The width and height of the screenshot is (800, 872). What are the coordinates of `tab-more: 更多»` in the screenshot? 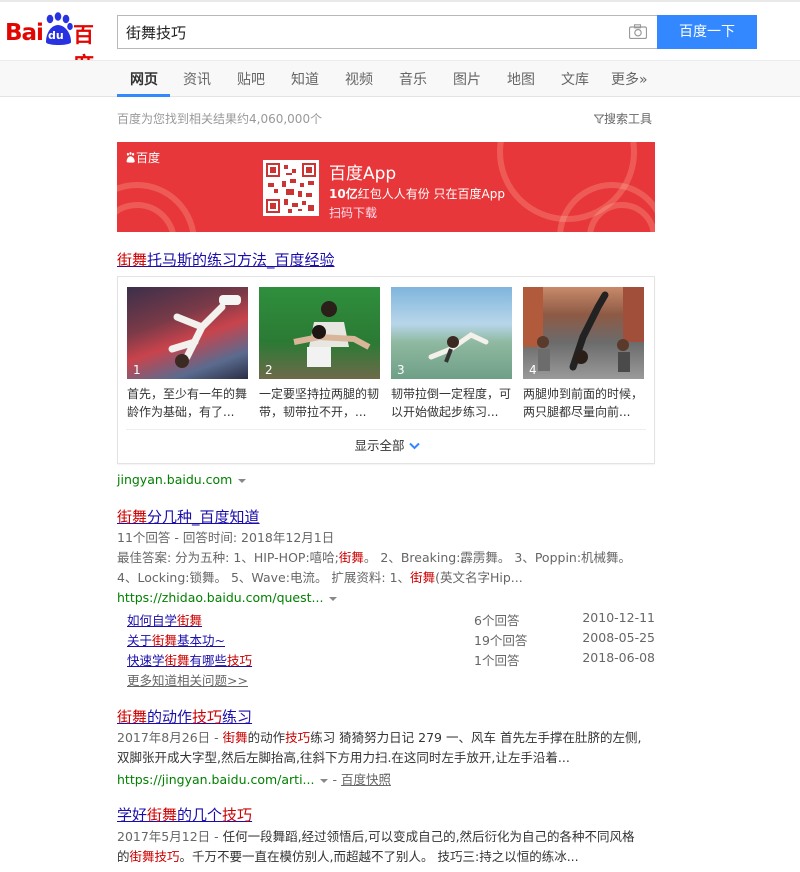 It's located at (629, 79).